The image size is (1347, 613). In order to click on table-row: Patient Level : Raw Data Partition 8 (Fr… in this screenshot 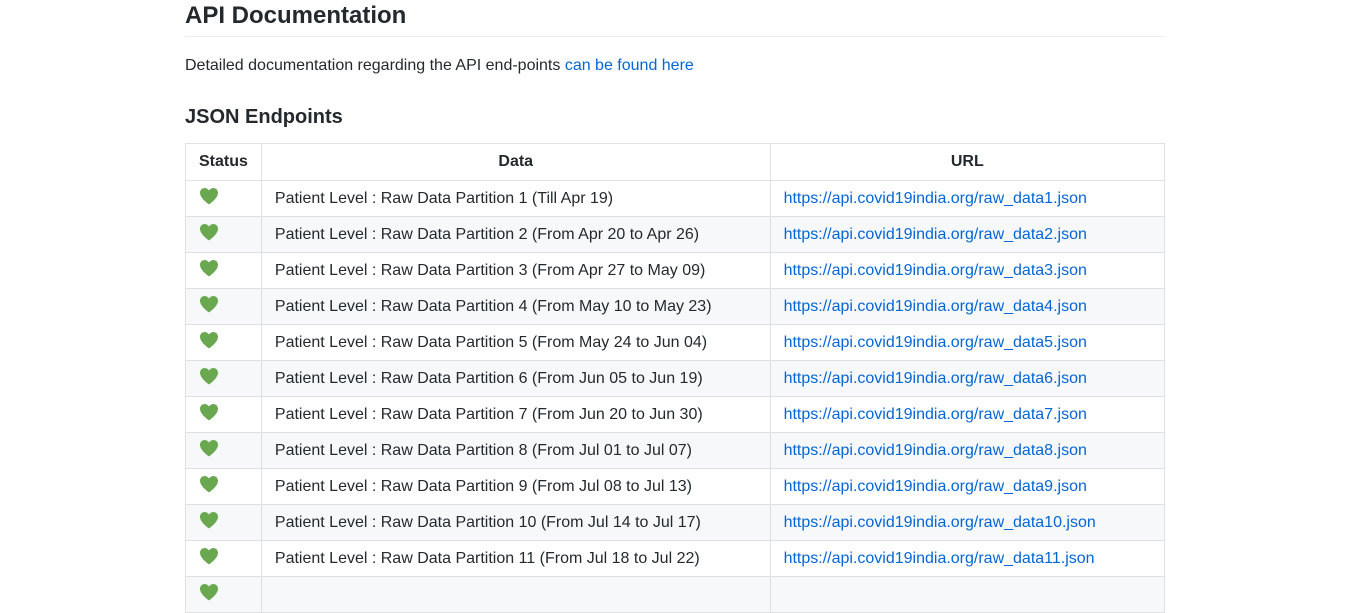, I will do `click(675, 450)`.